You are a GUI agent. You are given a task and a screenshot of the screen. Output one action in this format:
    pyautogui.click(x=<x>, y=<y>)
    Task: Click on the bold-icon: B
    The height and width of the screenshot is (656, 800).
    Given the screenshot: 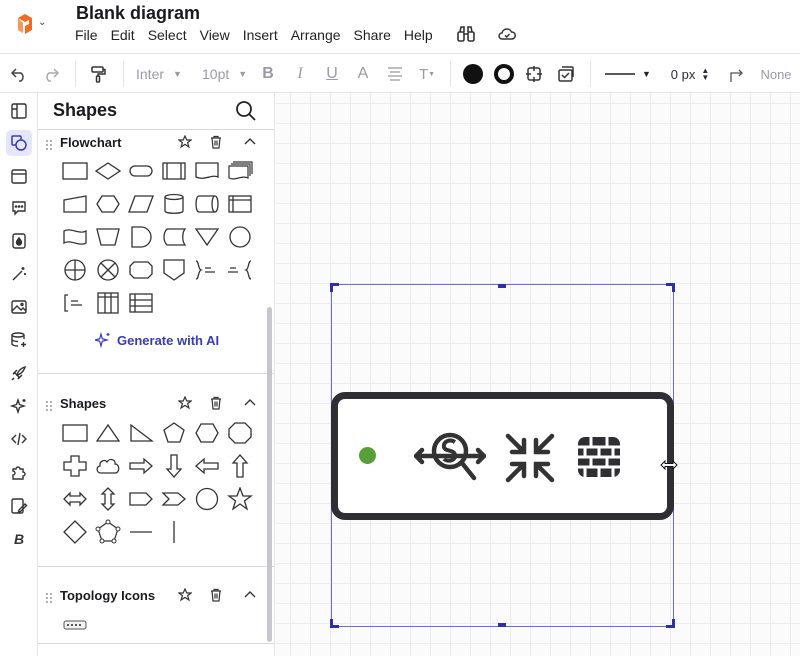 What is the action you would take?
    pyautogui.click(x=268, y=74)
    